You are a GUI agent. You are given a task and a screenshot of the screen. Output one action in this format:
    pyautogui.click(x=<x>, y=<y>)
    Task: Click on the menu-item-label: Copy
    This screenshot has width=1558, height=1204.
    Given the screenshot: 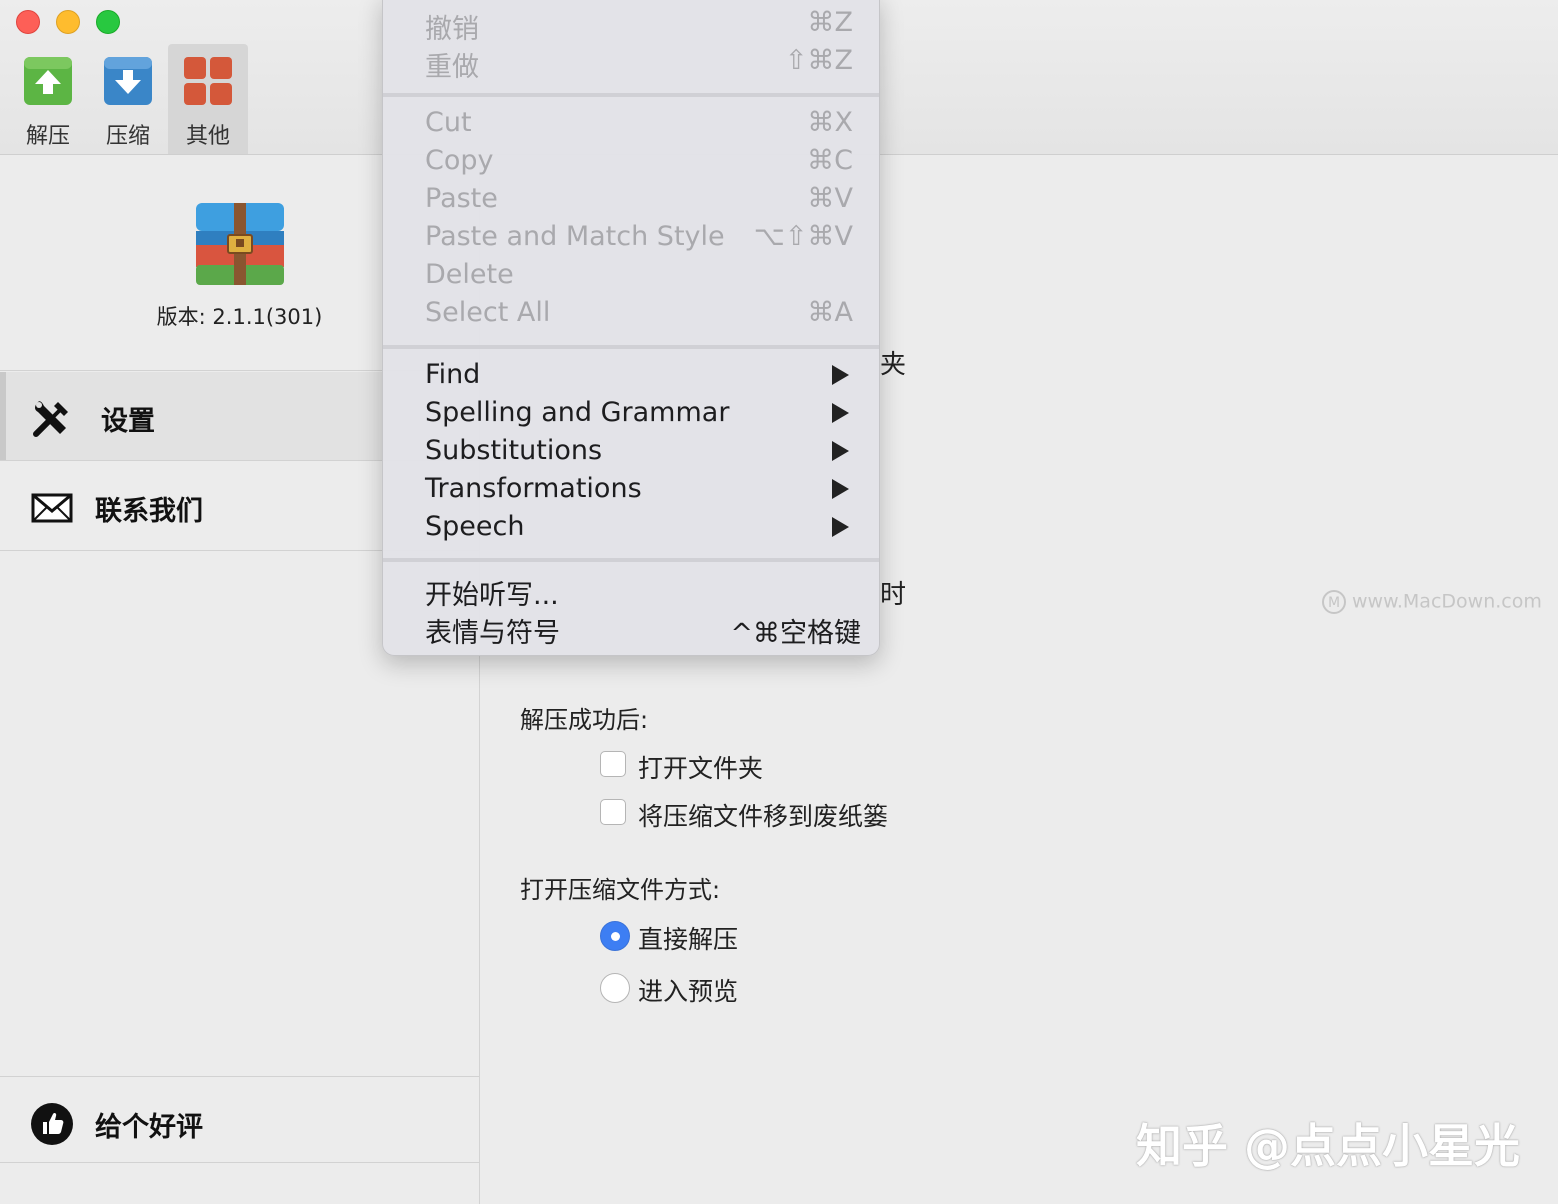 What is the action you would take?
    pyautogui.click(x=459, y=160)
    